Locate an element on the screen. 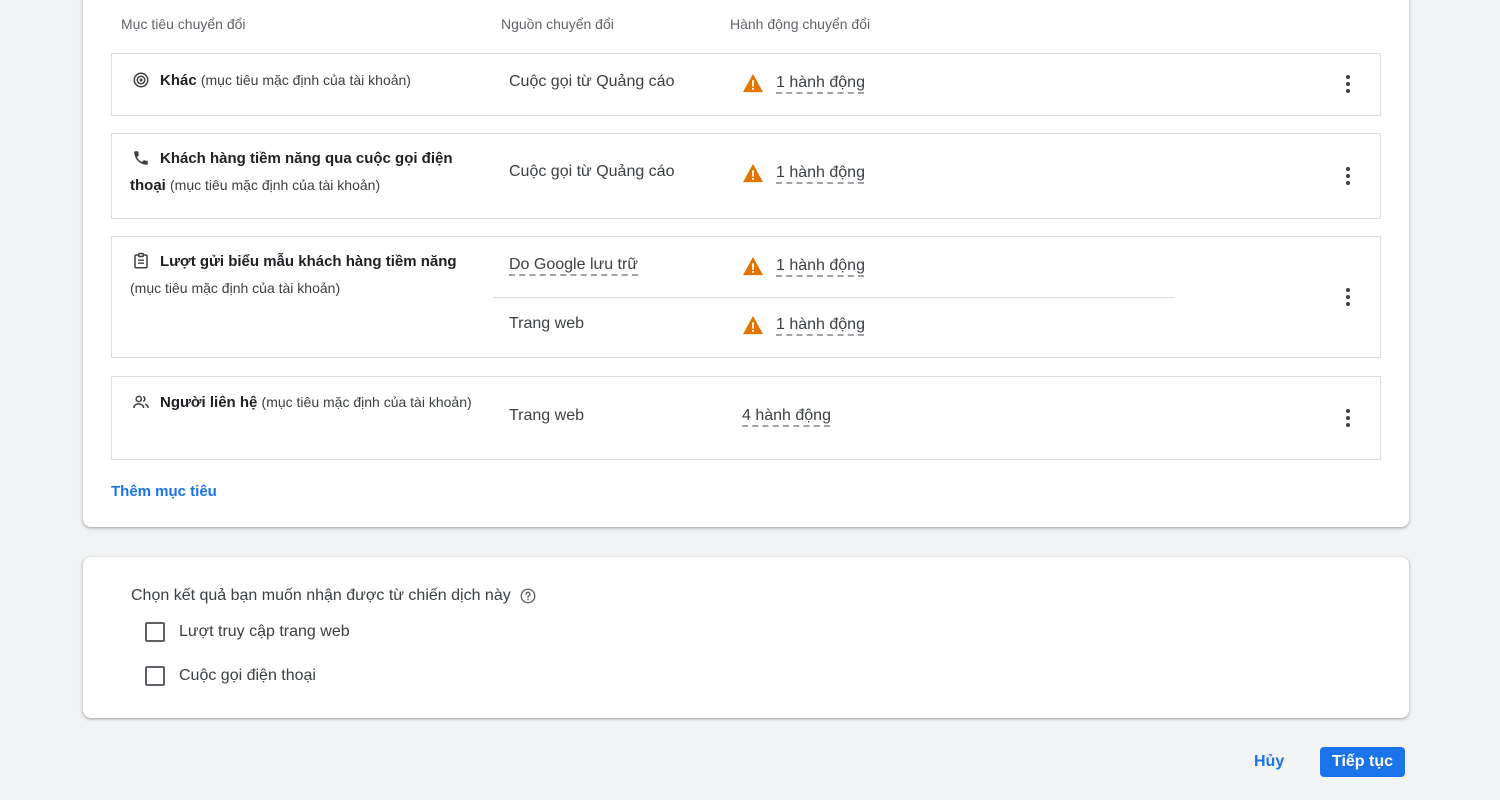 Image resolution: width=1500 pixels, height=800 pixels. cancel-button: Hủy is located at coordinates (1269, 762).